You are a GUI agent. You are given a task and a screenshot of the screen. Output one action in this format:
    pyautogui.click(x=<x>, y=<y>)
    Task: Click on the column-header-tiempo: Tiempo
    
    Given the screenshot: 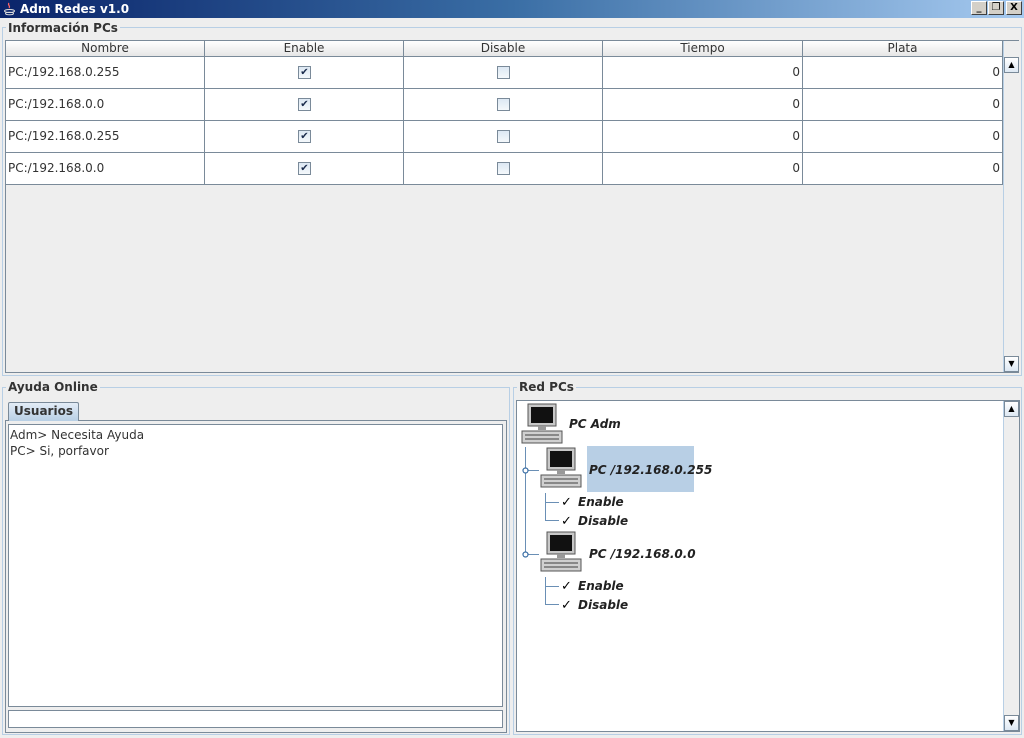 What is the action you would take?
    pyautogui.click(x=703, y=49)
    